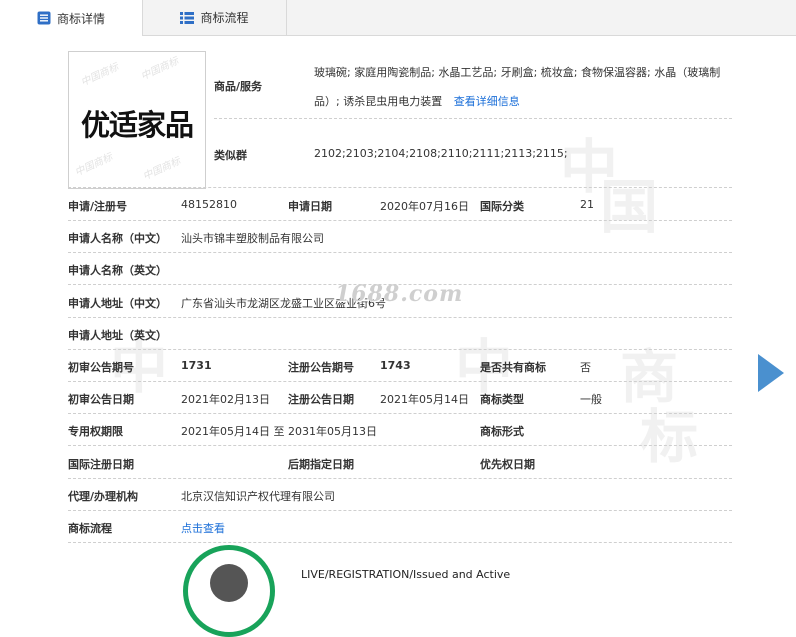  I want to click on tm-type-value: 一般, so click(591, 399).